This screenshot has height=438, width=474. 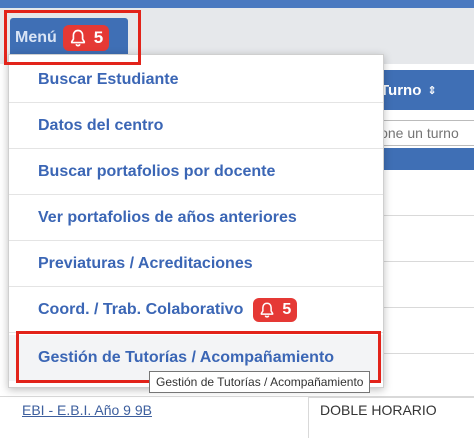 What do you see at coordinates (108, 79) in the screenshot?
I see `menu-item-label: Buscar Estudiante` at bounding box center [108, 79].